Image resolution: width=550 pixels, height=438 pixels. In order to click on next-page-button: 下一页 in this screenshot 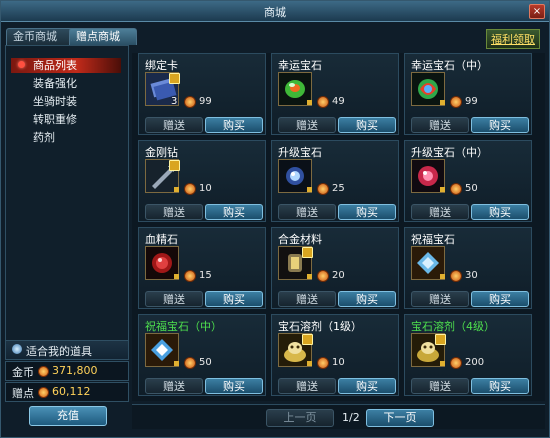, I will do `click(400, 418)`.